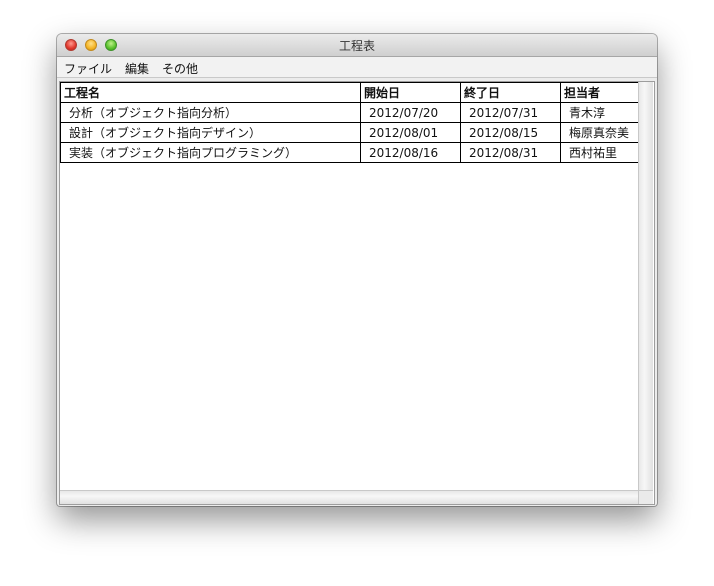 This screenshot has height=586, width=714. Describe the element at coordinates (410, 132) in the screenshot. I see `cell-start: 2012/08/01` at that location.